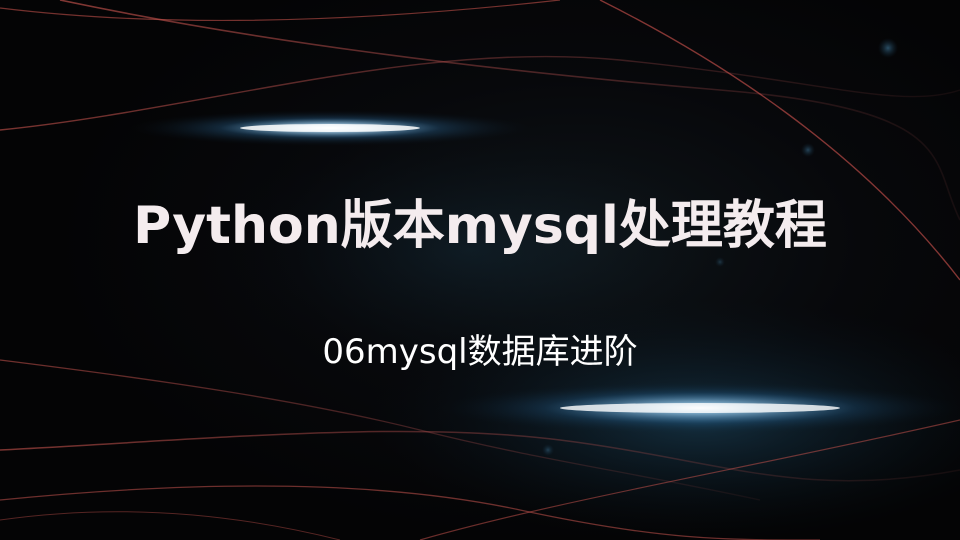 The image size is (960, 540). Describe the element at coordinates (480, 226) in the screenshot. I see `slide-title: Python版本mysql处理教程` at that location.